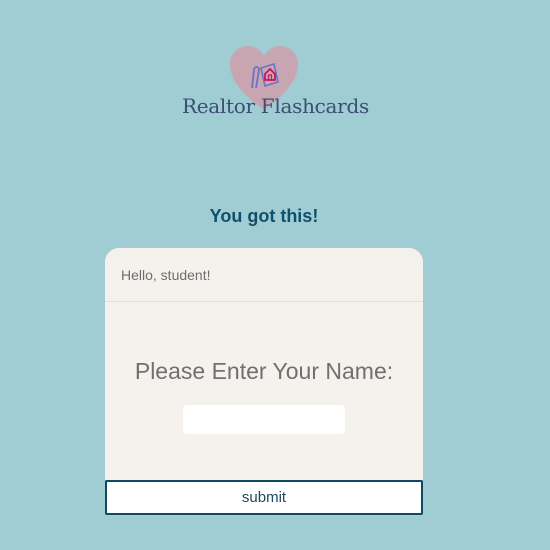 This screenshot has width=550, height=550. Describe the element at coordinates (264, 497) in the screenshot. I see `submit-button: submit` at that location.